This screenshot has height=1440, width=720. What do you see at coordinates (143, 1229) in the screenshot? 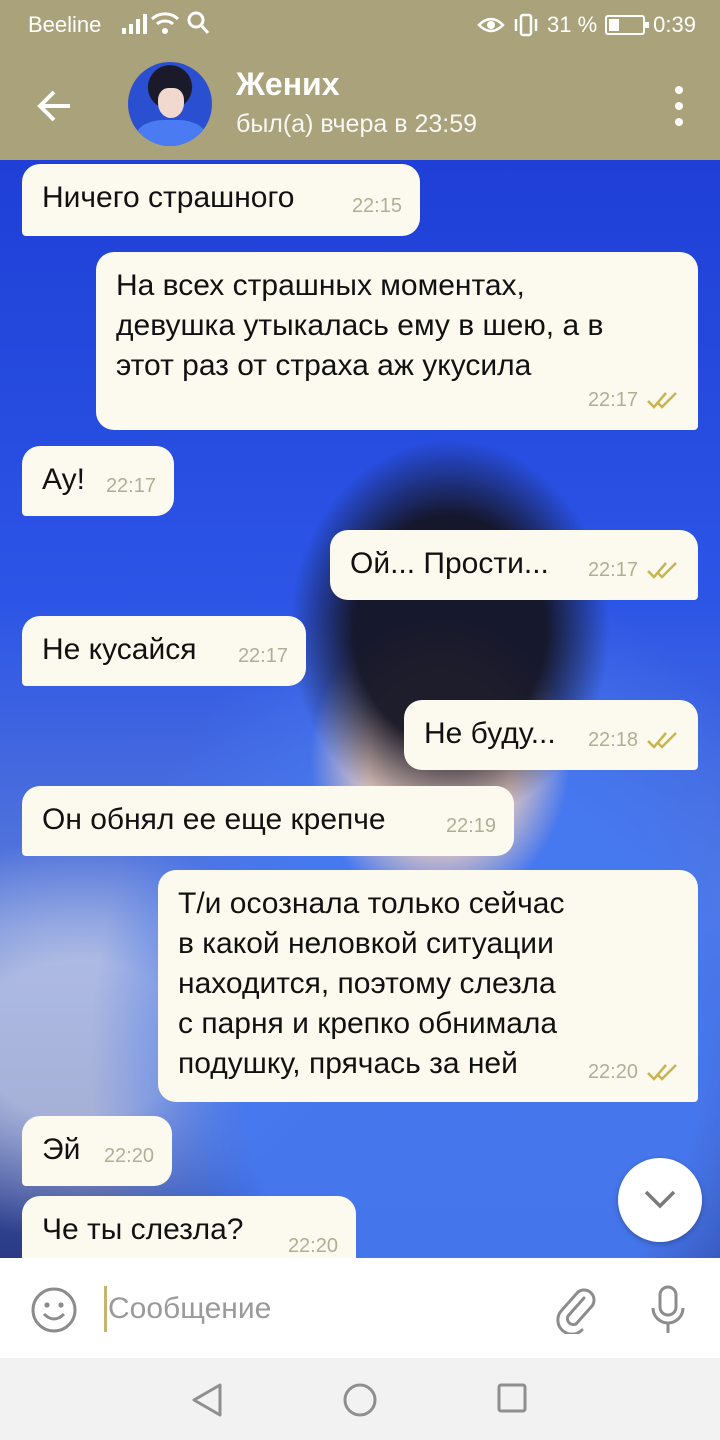
I see `message-text: Че ты слезла?` at bounding box center [143, 1229].